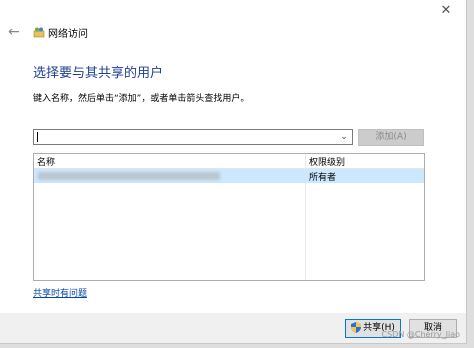 This screenshot has height=348, width=474. I want to click on back-arrow-icon: ←, so click(14, 32).